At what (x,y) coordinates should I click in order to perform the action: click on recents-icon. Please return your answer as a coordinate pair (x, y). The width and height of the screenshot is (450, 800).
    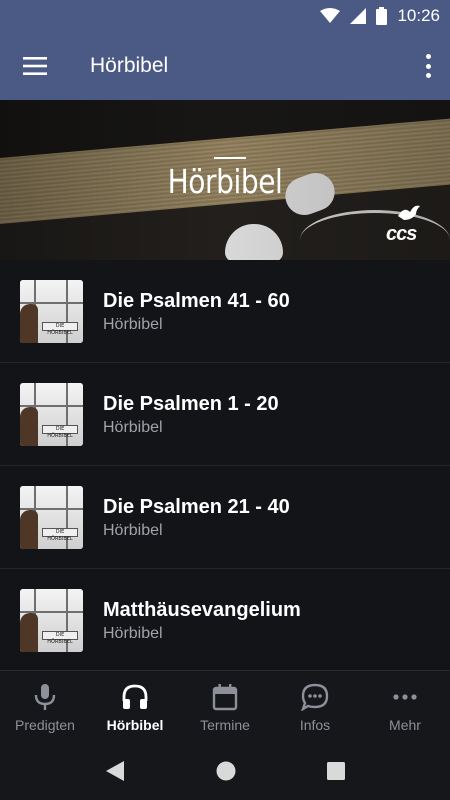
    Looking at the image, I should click on (336, 771).